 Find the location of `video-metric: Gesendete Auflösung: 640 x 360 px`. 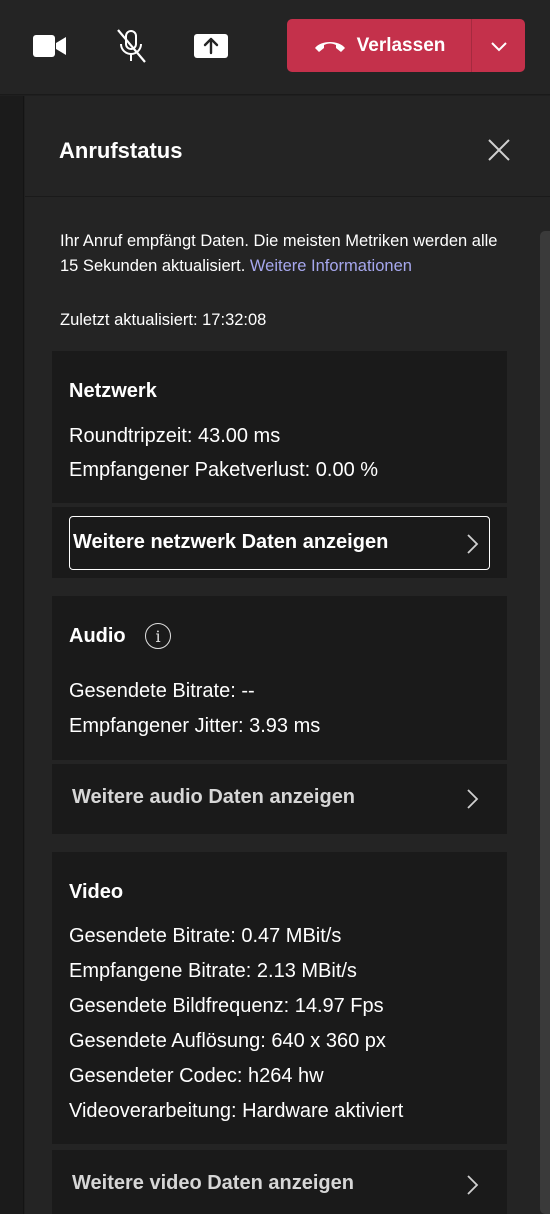

video-metric: Gesendete Auflösung: 640 x 360 px is located at coordinates (227, 1041).